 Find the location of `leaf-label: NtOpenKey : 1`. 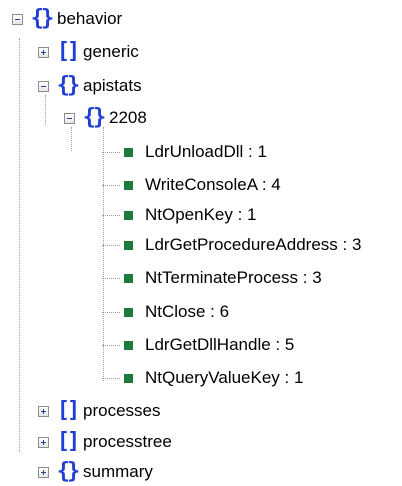

leaf-label: NtOpenKey : 1 is located at coordinates (201, 214).